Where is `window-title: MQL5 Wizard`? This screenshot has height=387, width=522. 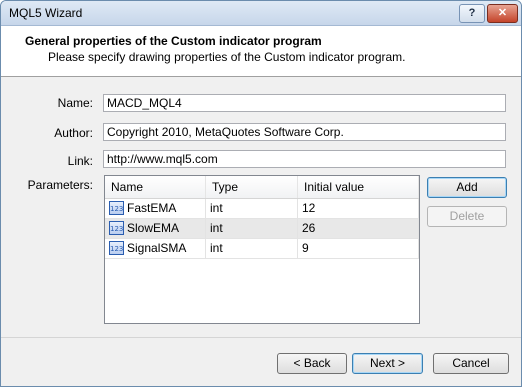 window-title: MQL5 Wizard is located at coordinates (46, 13).